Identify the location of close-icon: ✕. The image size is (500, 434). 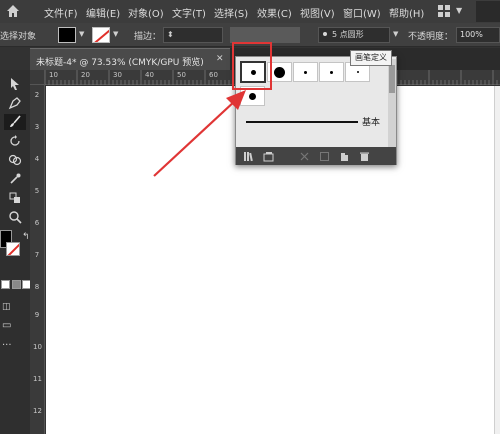
(220, 59).